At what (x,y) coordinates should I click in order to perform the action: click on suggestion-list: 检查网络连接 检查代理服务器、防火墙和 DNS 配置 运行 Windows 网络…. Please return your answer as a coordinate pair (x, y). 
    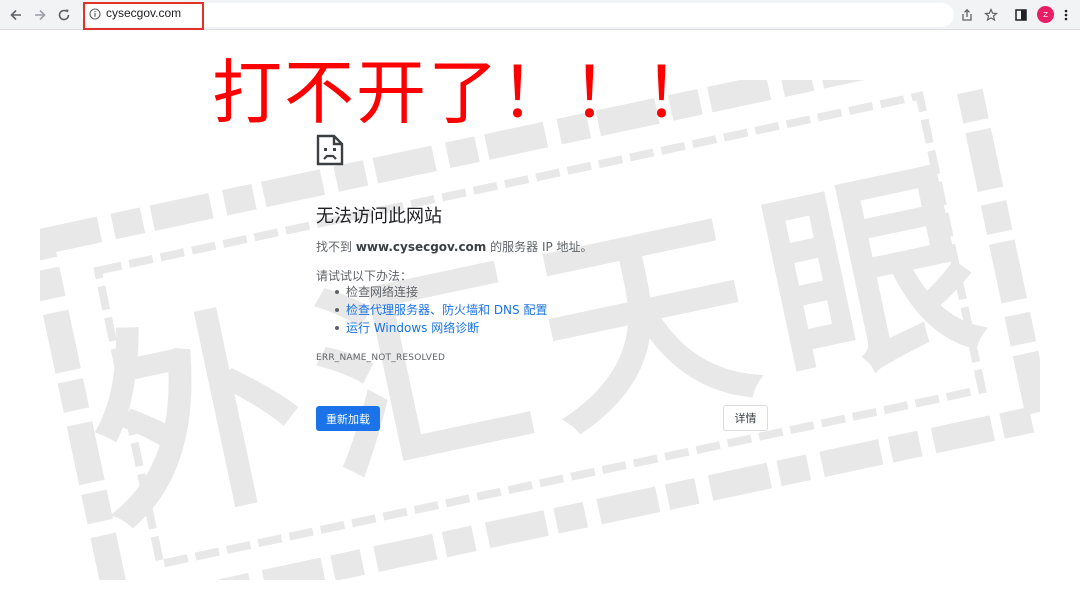
    Looking at the image, I should click on (431, 310).